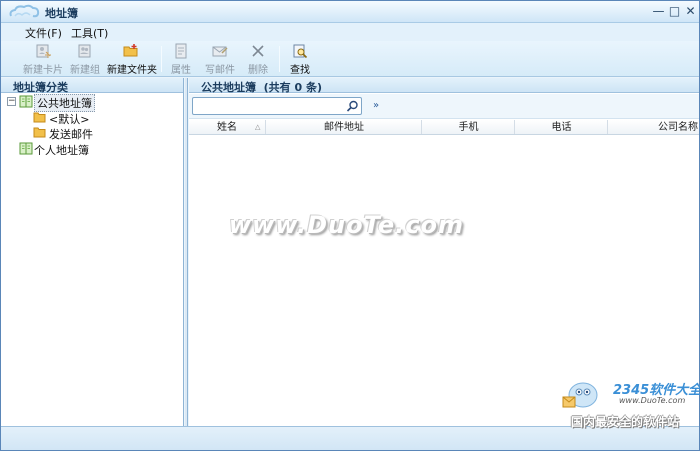 Image resolution: width=700 pixels, height=451 pixels. Describe the element at coordinates (220, 51) in the screenshot. I see `envelope-icon` at that location.